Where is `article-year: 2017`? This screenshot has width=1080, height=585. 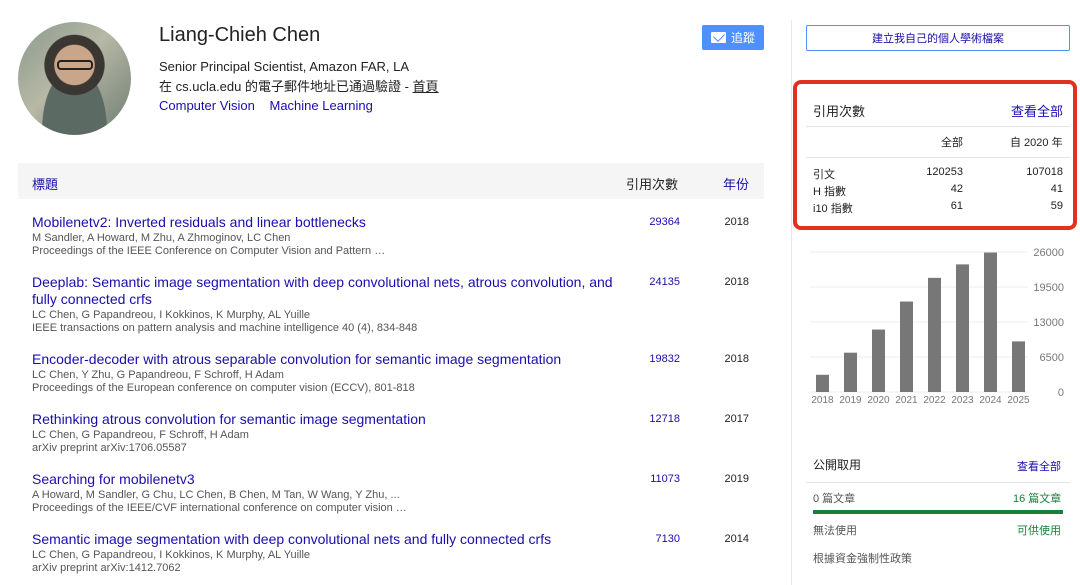
article-year: 2017 is located at coordinates (736, 419).